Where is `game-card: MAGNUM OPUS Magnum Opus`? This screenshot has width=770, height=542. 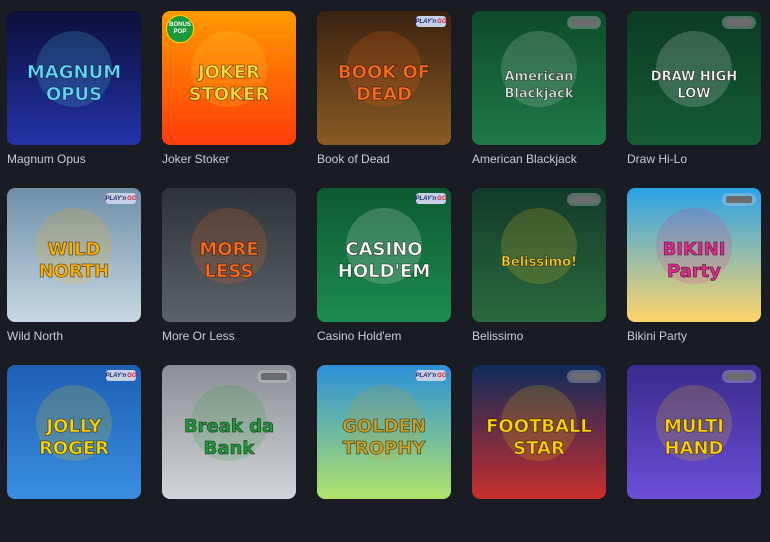
game-card: MAGNUM OPUS Magnum Opus is located at coordinates (74, 99).